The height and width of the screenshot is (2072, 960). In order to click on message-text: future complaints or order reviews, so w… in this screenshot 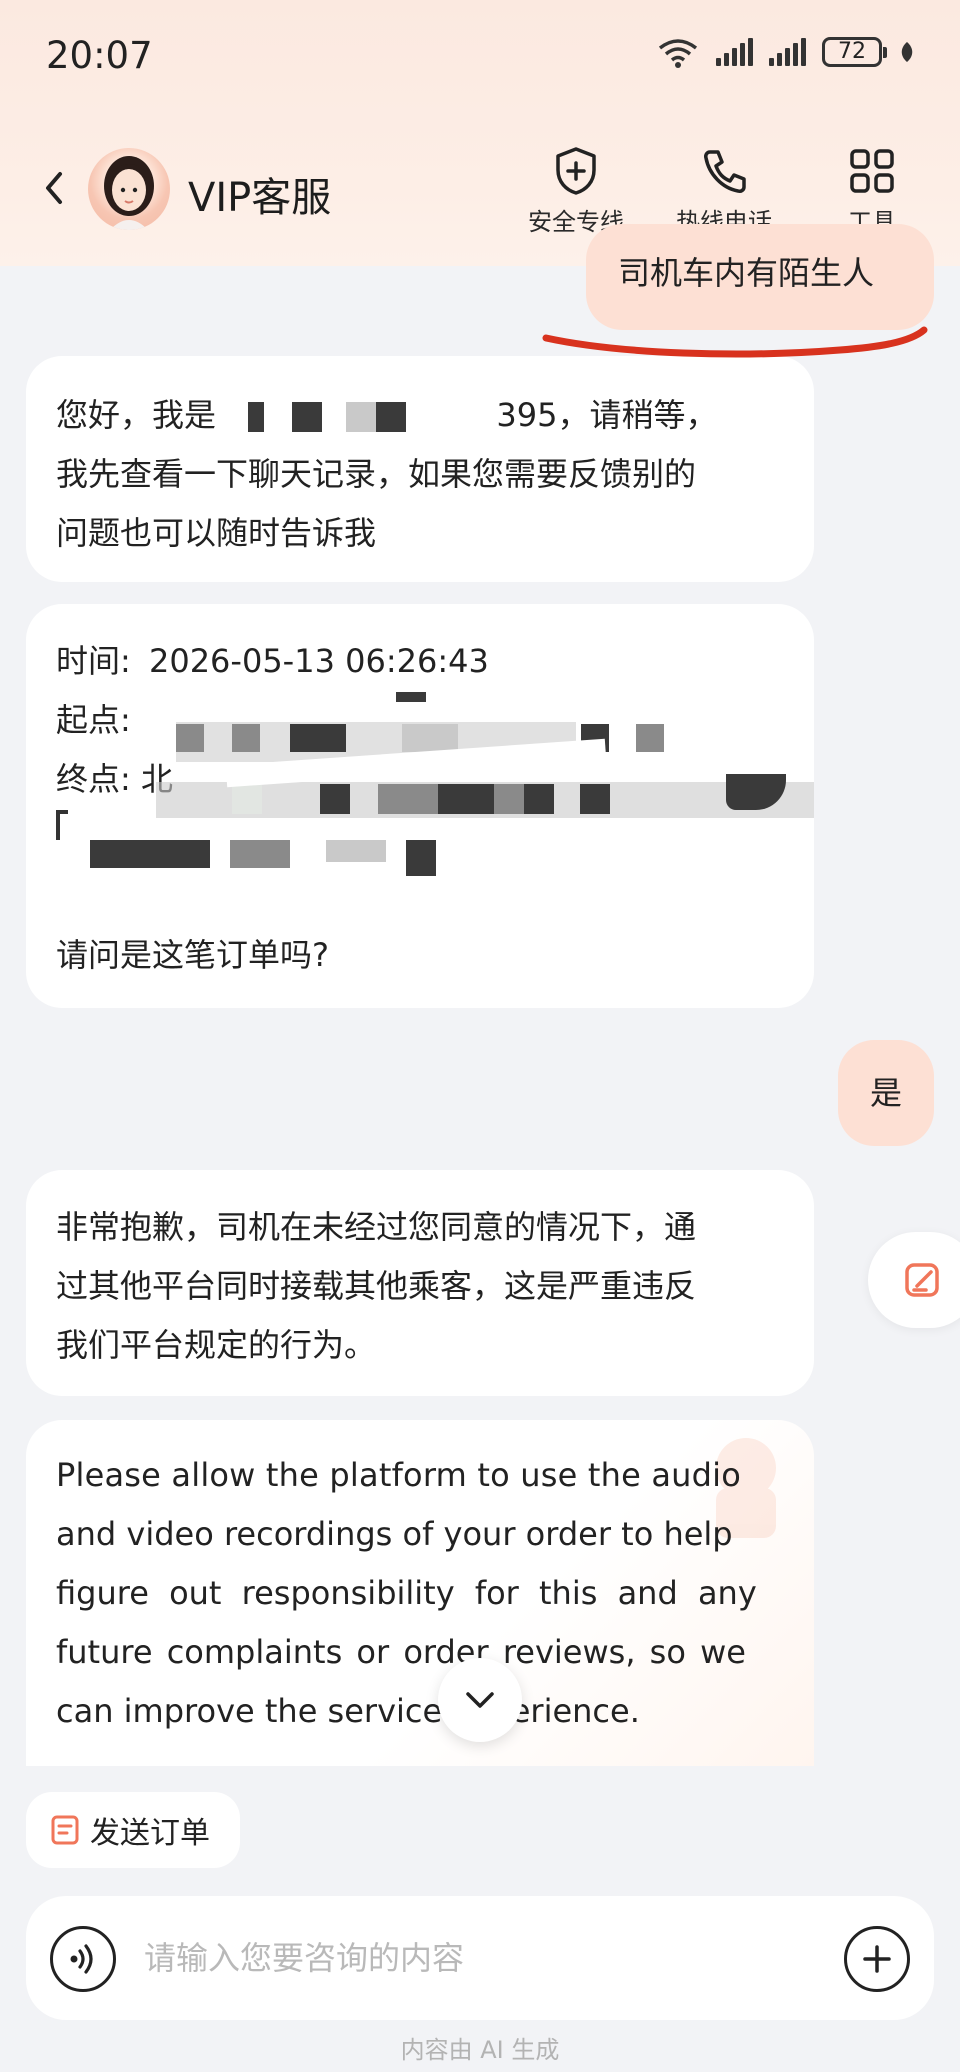, I will do `click(401, 1652)`.